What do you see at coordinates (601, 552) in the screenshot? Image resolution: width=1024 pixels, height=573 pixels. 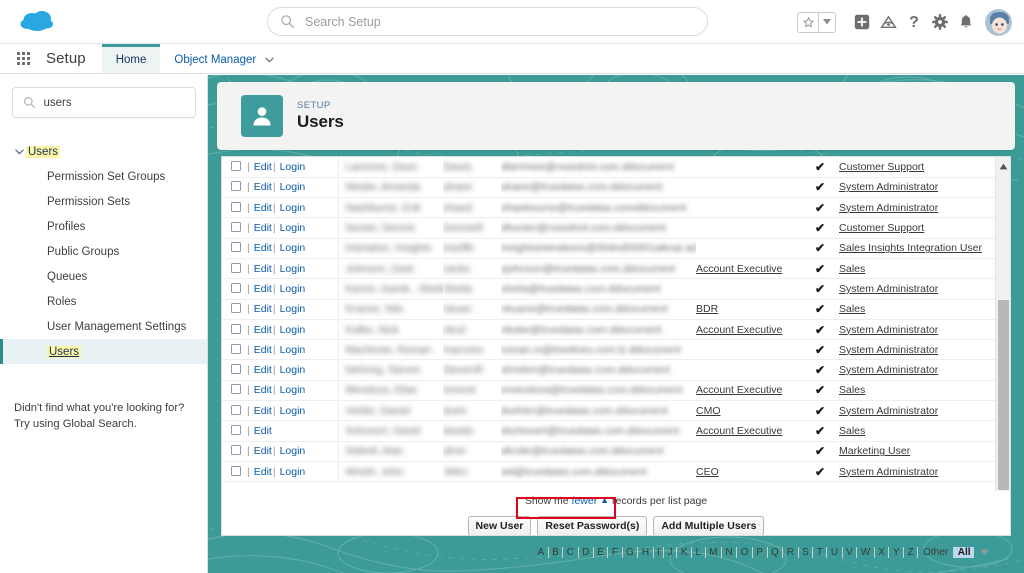 I see `alpha-filter-e: E` at bounding box center [601, 552].